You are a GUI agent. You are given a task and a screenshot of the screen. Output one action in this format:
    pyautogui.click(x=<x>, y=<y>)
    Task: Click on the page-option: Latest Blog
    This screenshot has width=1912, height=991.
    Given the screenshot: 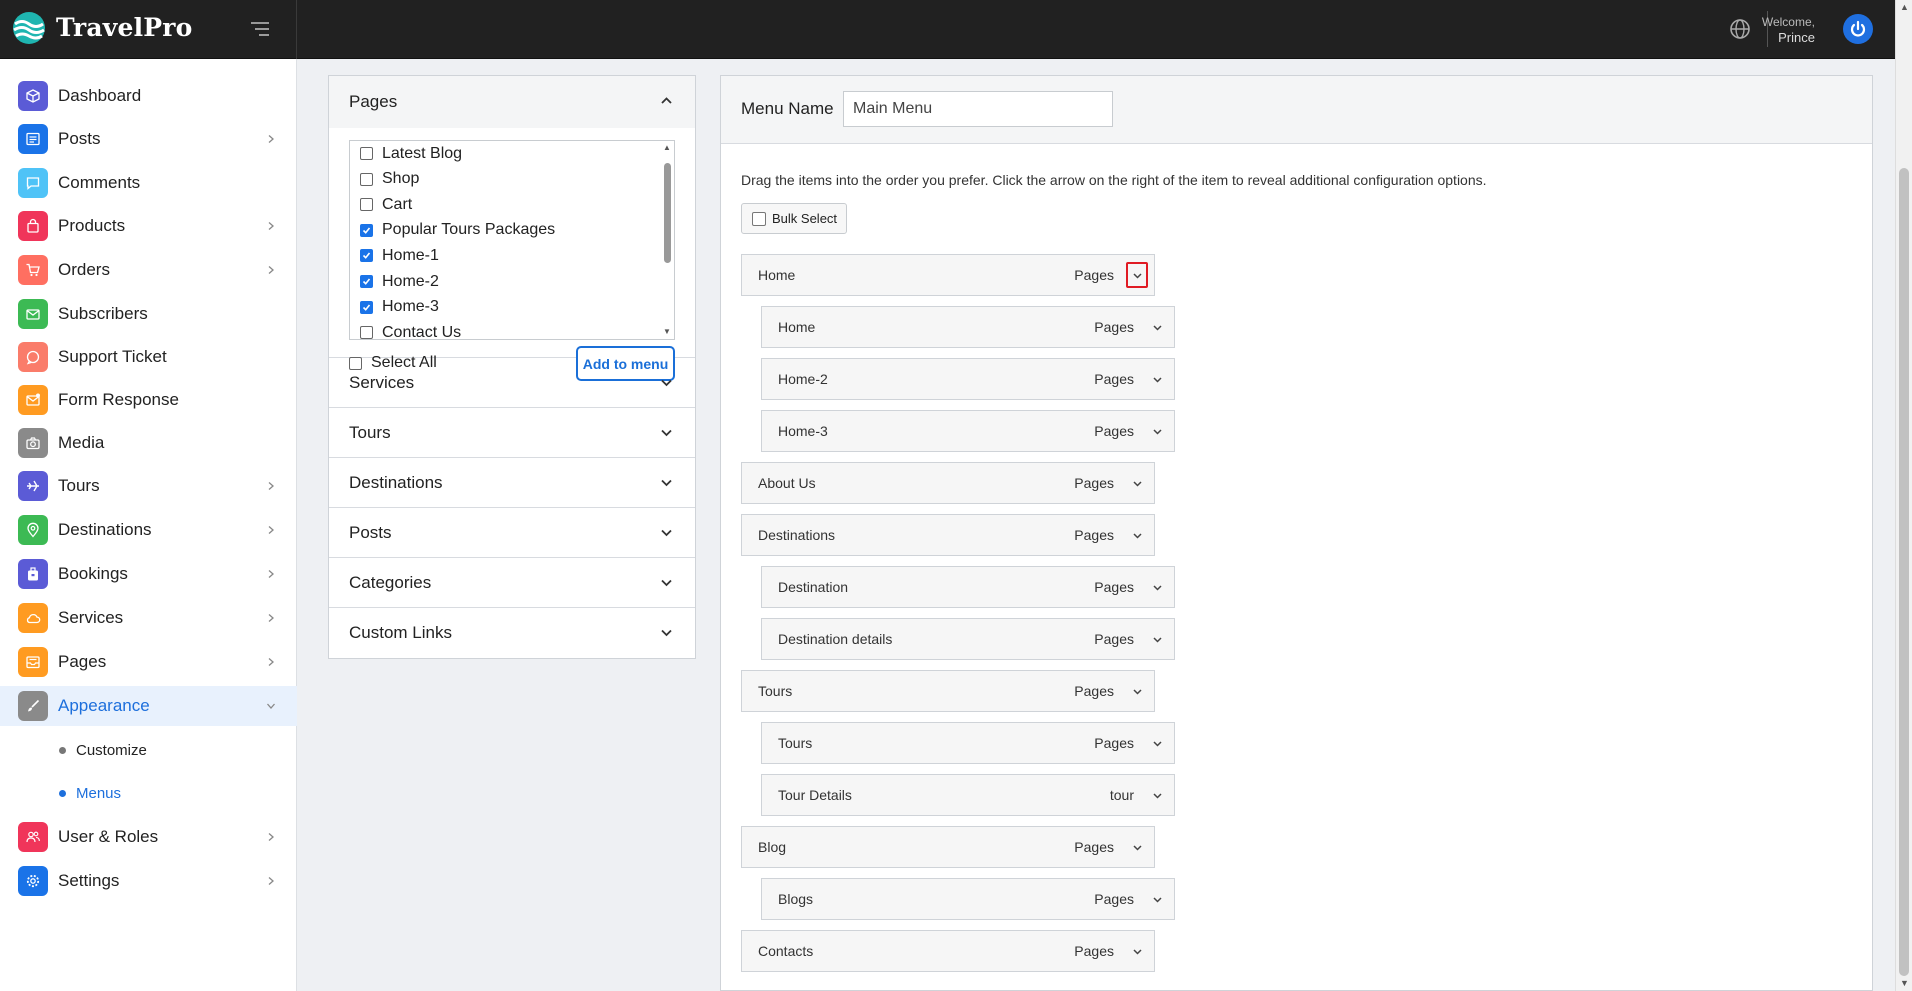 What is the action you would take?
    pyautogui.click(x=411, y=153)
    